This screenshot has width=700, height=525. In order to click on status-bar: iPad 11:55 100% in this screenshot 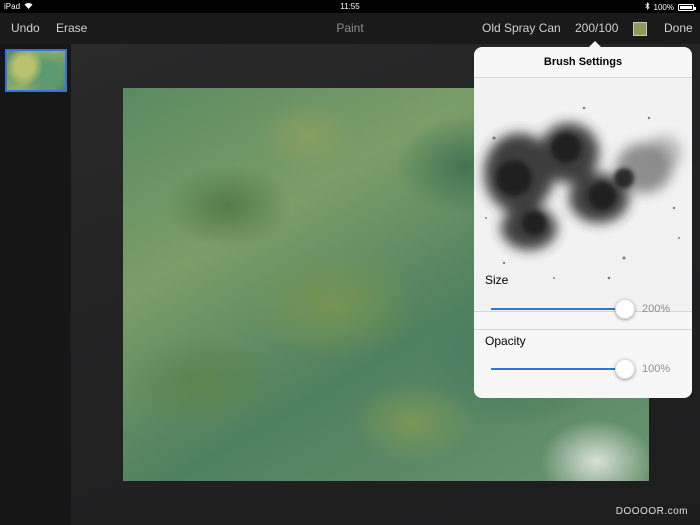, I will do `click(350, 6)`.